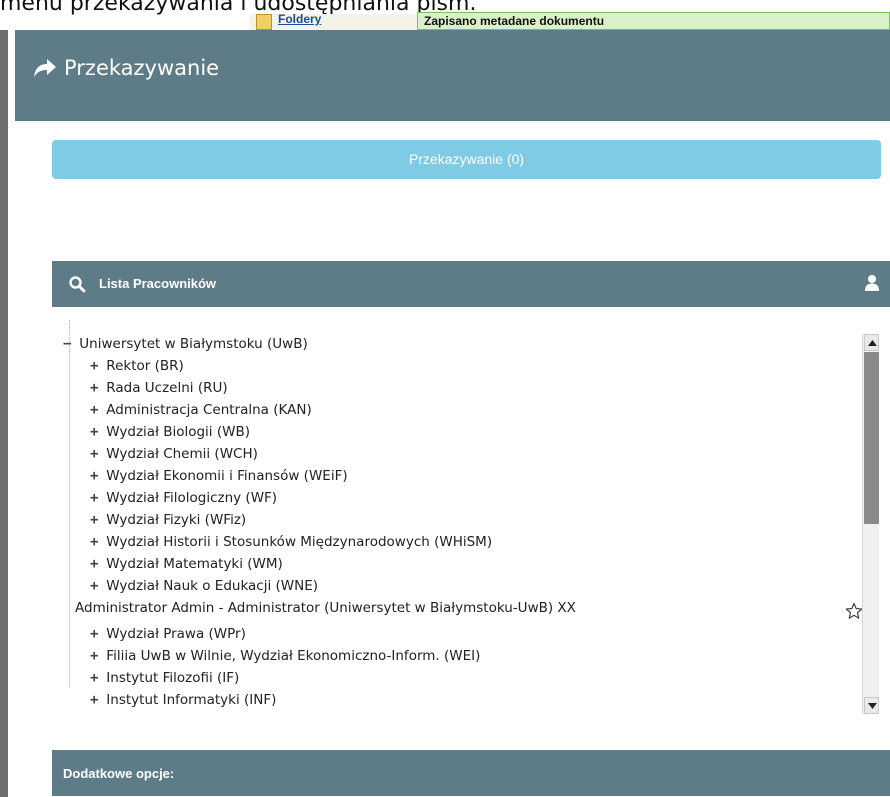 Image resolution: width=890 pixels, height=797 pixels. I want to click on tree-node-label: Rektor (BR), so click(145, 366).